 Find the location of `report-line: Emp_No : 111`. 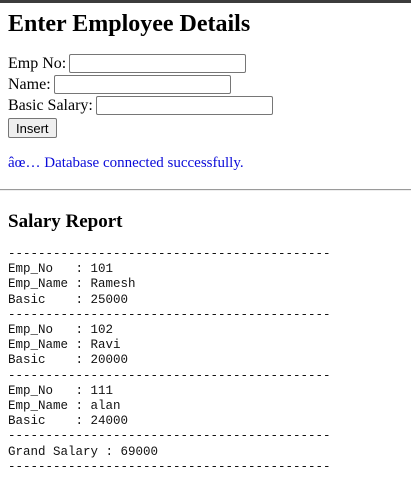

report-line: Emp_No : 111 is located at coordinates (61, 390).